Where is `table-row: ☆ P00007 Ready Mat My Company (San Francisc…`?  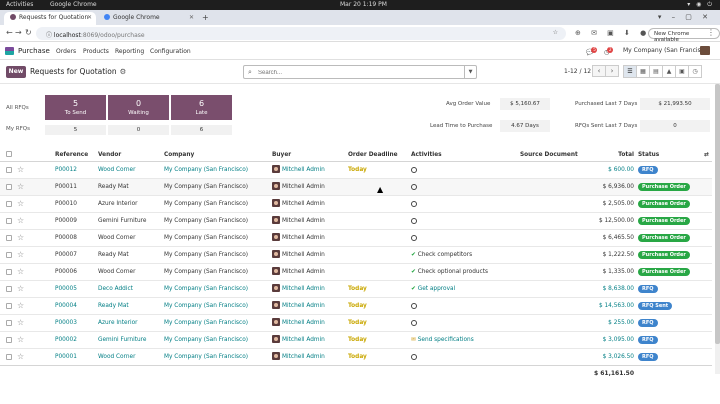
table-row: ☆ P00007 Ready Mat My Company (San Francisc… is located at coordinates (356, 255).